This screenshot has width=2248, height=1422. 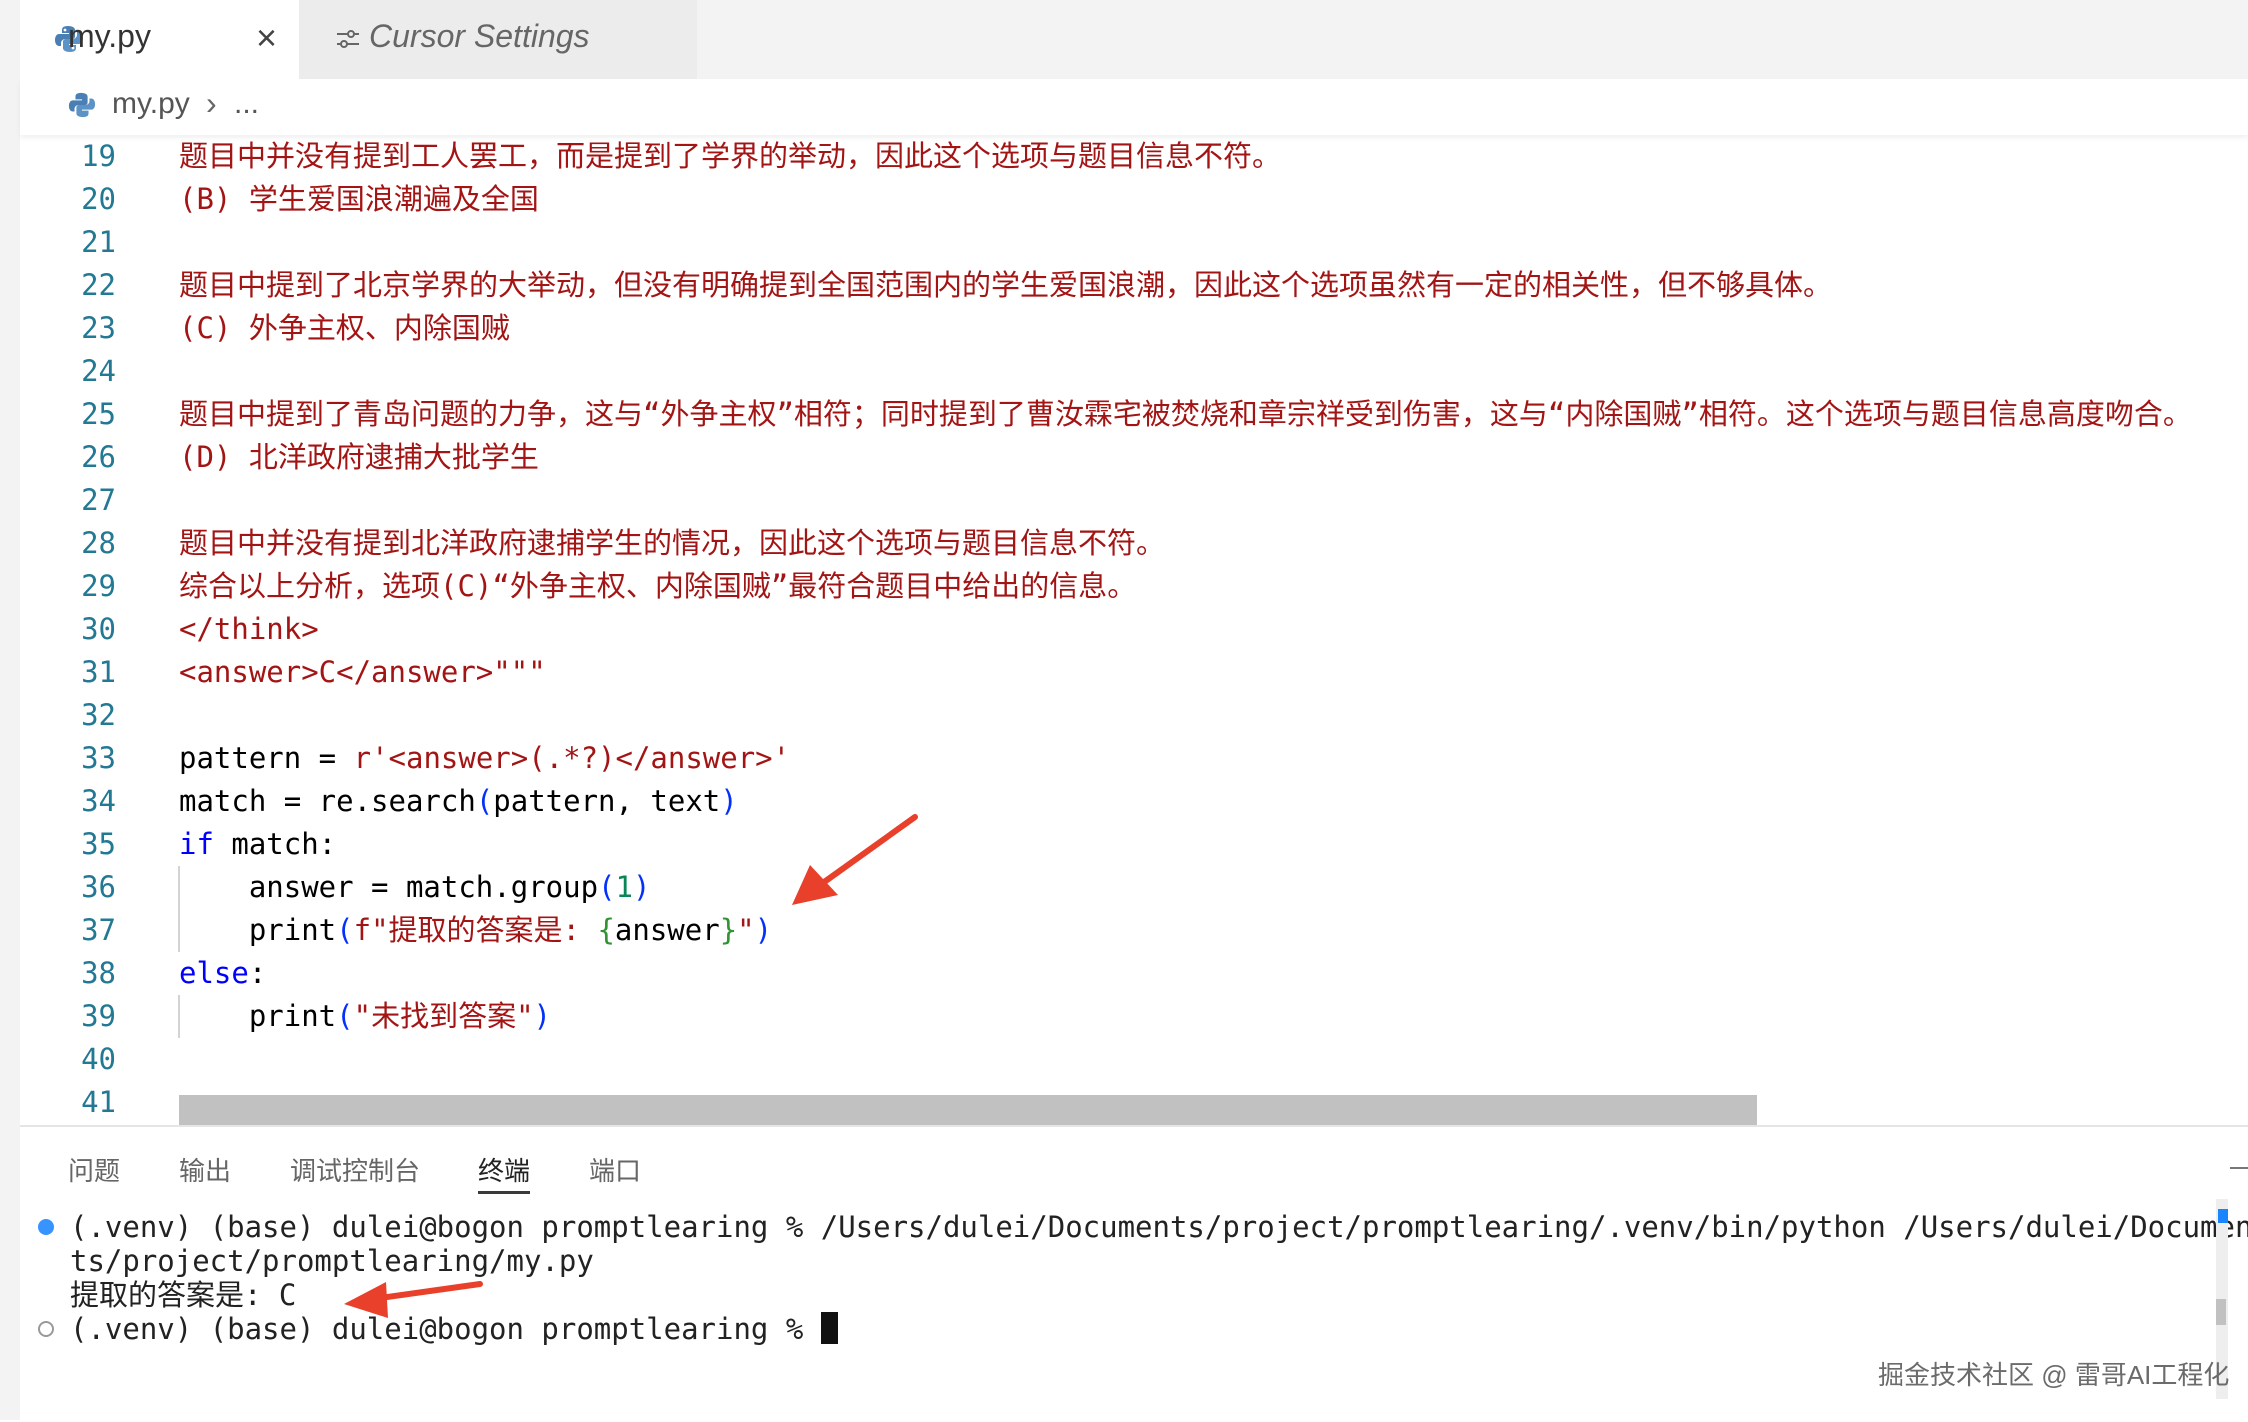 What do you see at coordinates (2054, 1375) in the screenshot?
I see `watermark: 掘金技术社区 @ 雷哥AI工程化` at bounding box center [2054, 1375].